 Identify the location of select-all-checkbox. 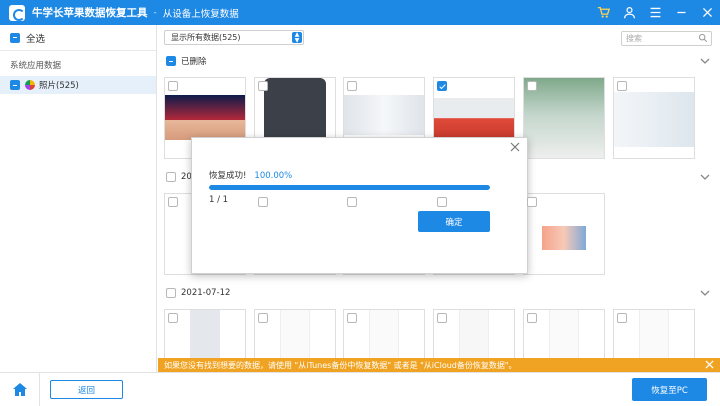
(15, 37).